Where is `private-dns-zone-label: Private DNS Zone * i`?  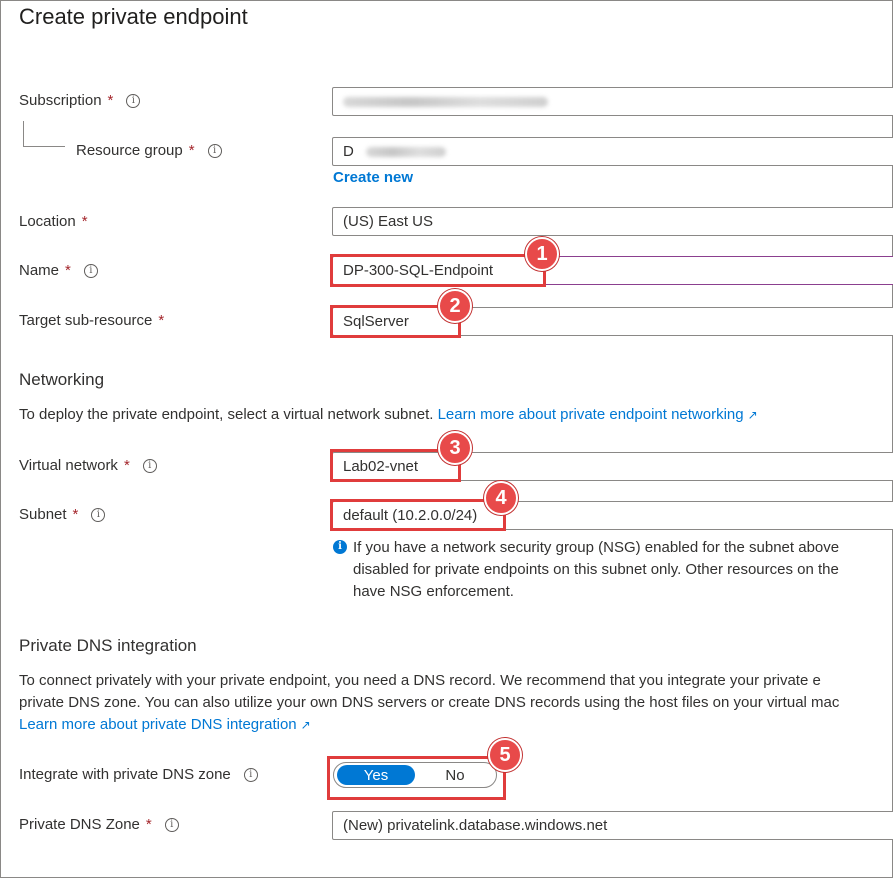 private-dns-zone-label: Private DNS Zone * i is located at coordinates (99, 824).